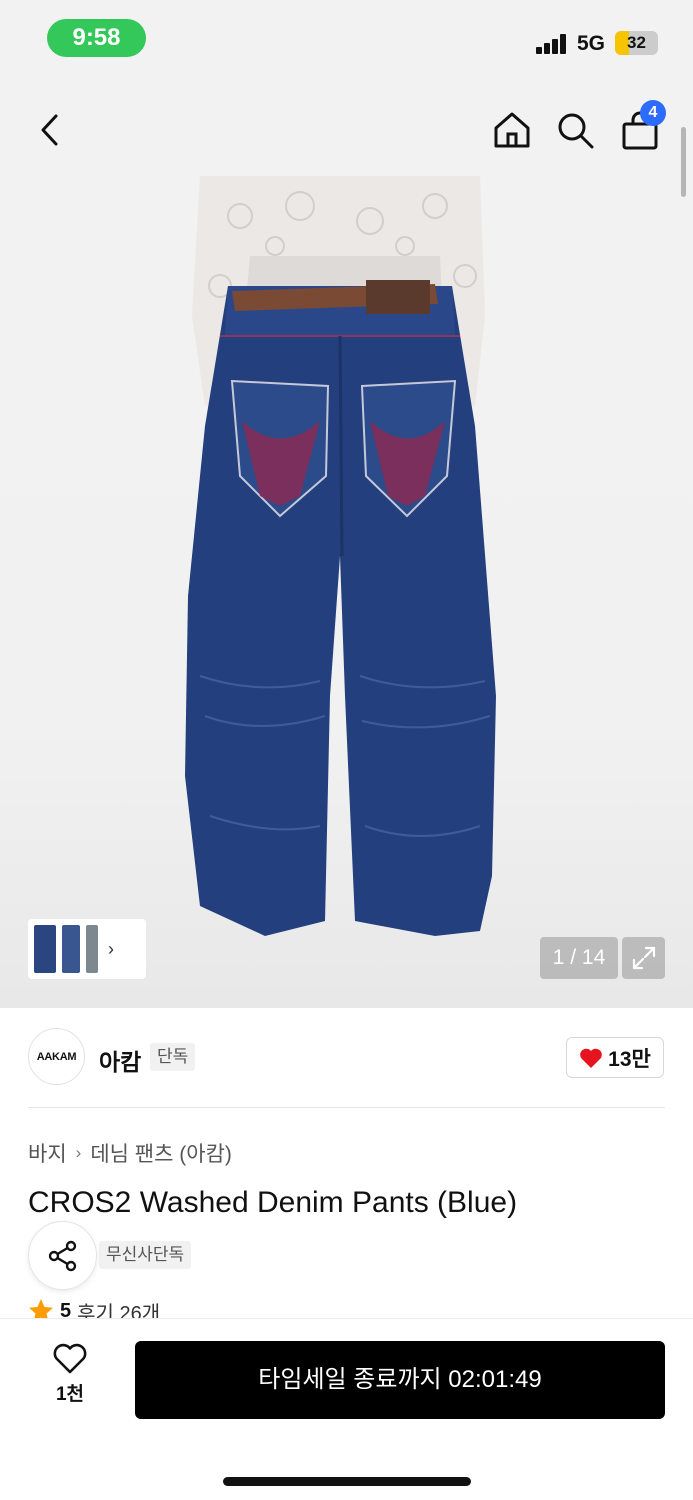 This screenshot has width=693, height=1500. Describe the element at coordinates (56, 1056) in the screenshot. I see `brand-logo: AAKAM` at that location.